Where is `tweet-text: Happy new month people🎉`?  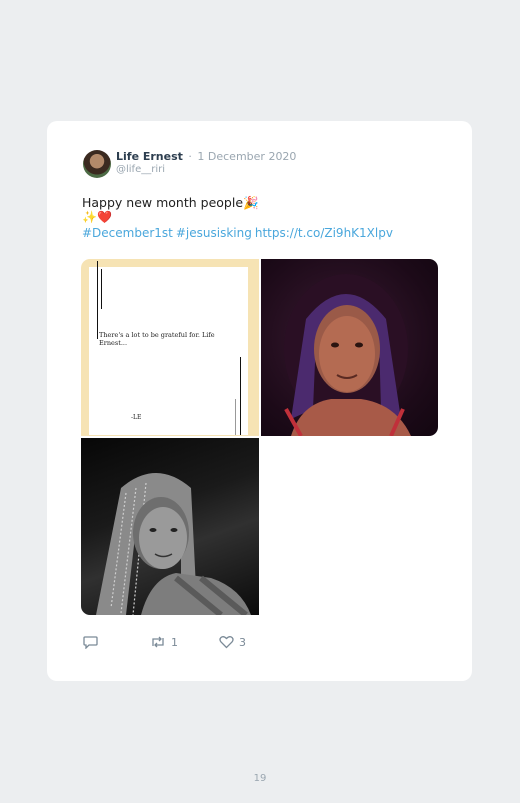
tweet-text: Happy new month people🎉 is located at coordinates (170, 202).